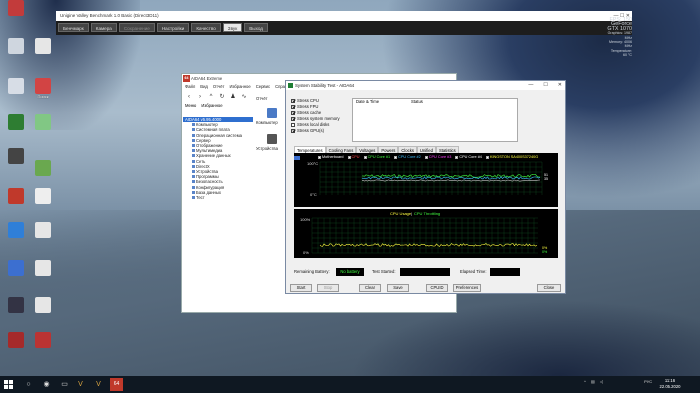 This screenshot has height=393, width=700. What do you see at coordinates (206, 27) in the screenshot?
I see `menu-quality: Качество` at bounding box center [206, 27].